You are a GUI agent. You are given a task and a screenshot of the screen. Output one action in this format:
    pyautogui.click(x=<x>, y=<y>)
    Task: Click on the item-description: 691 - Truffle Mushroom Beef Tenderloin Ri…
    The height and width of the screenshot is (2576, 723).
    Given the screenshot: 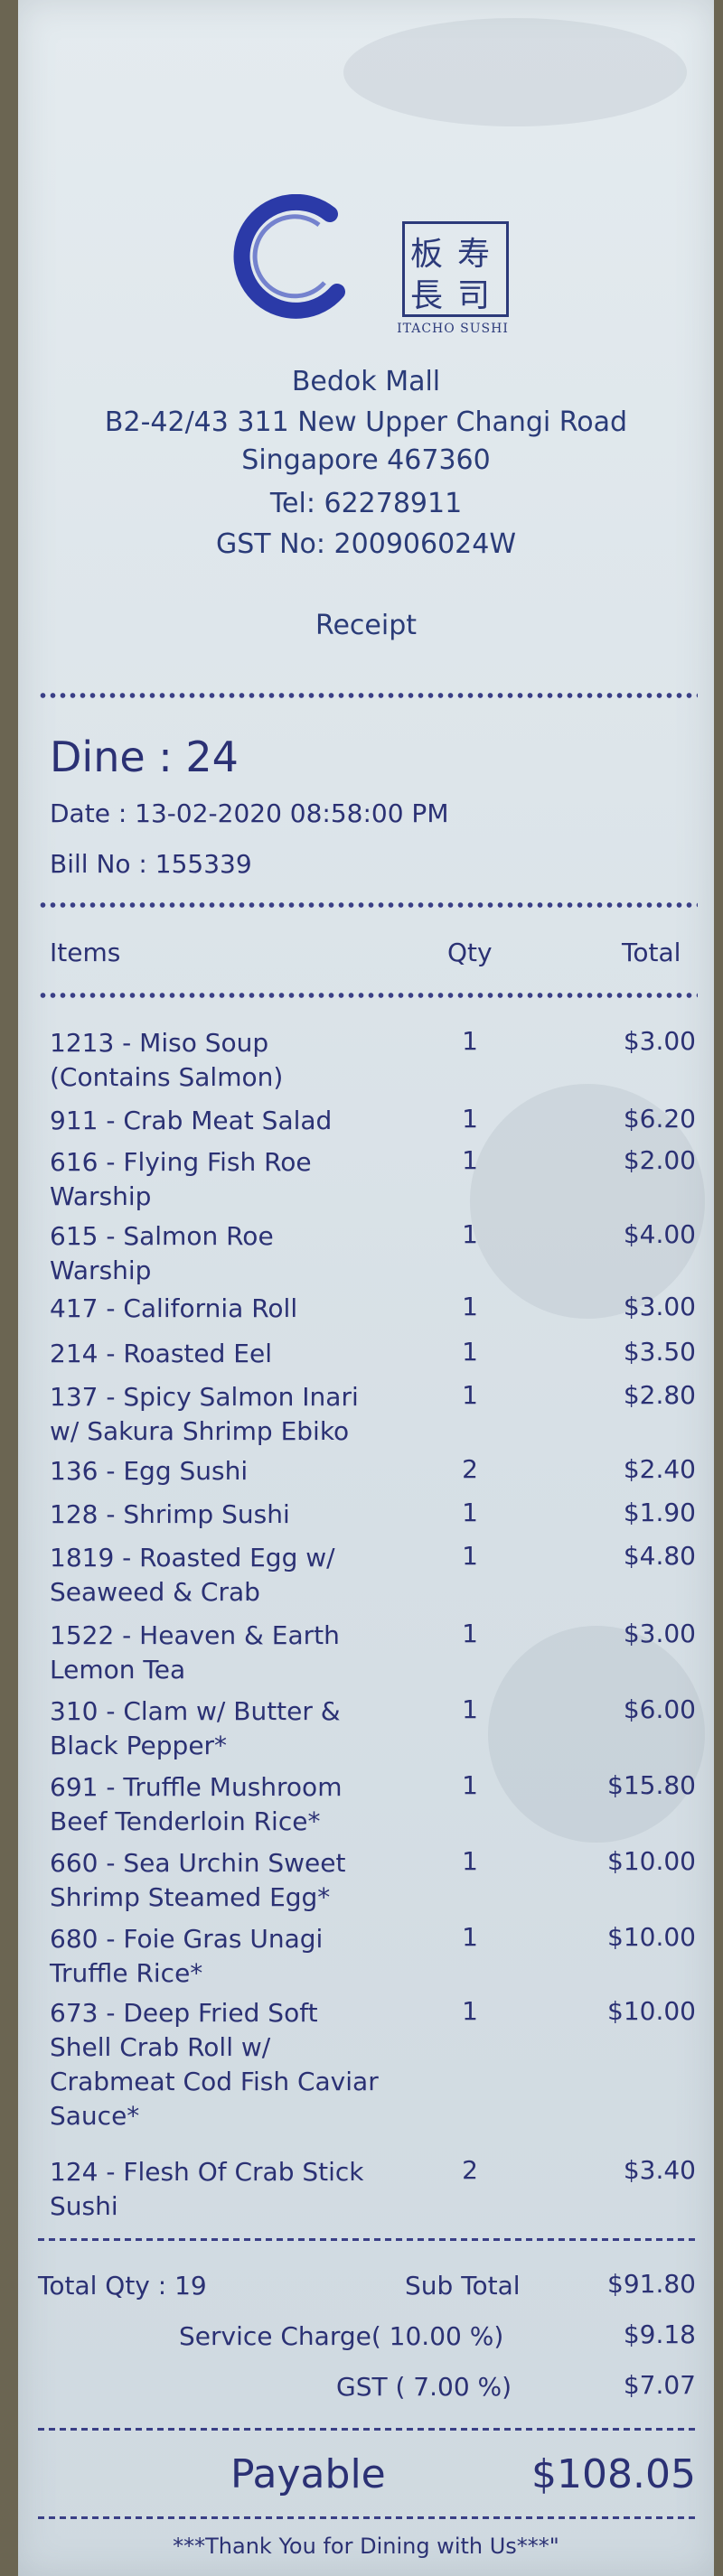 What is the action you would take?
    pyautogui.click(x=240, y=1804)
    